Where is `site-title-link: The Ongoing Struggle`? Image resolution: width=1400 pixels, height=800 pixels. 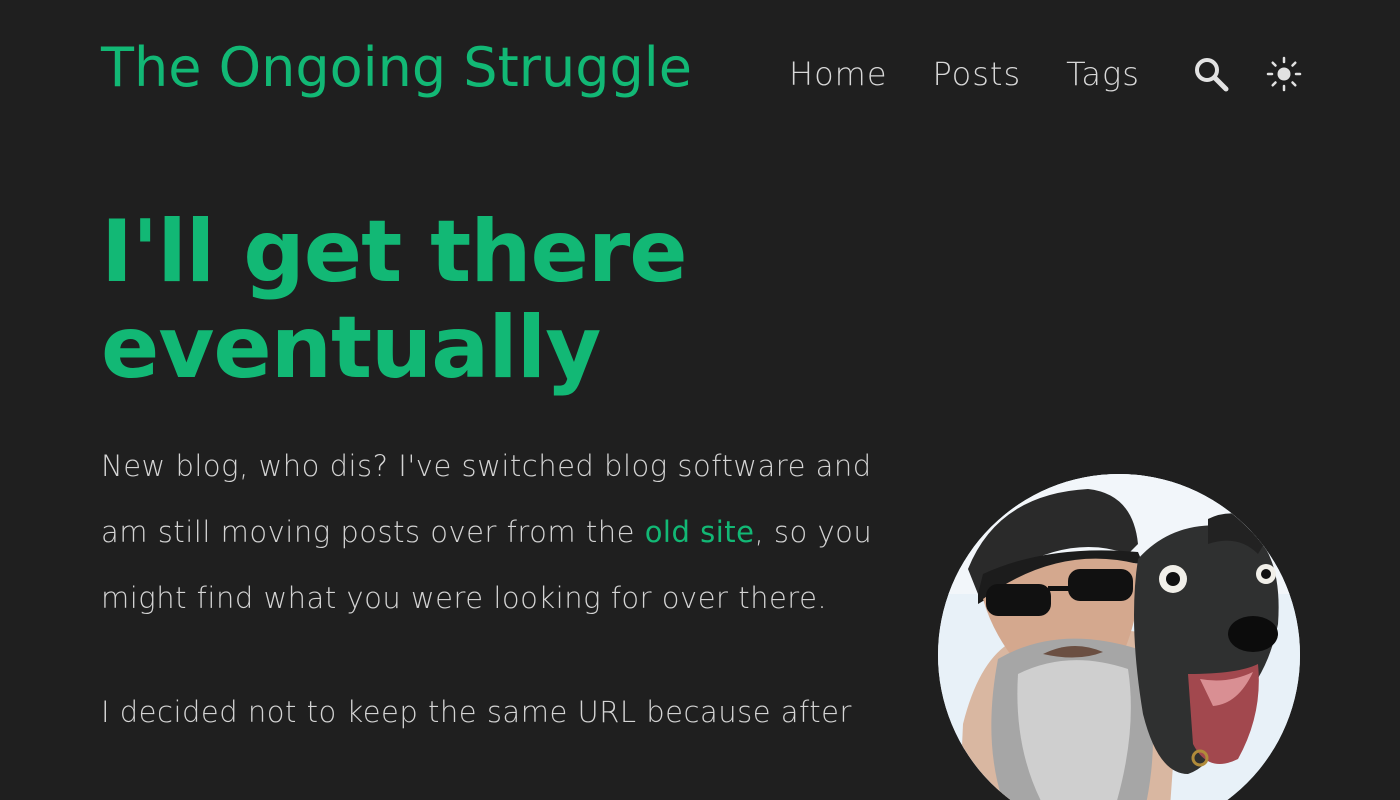
site-title-link: The Ongoing Struggle is located at coordinates (396, 68).